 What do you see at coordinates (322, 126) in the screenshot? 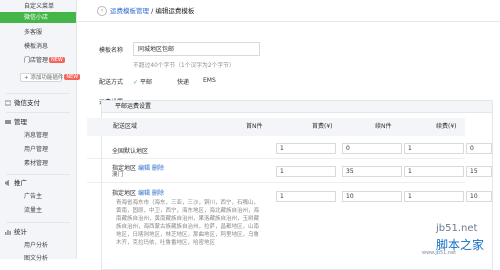
I see `column-header-first-fee: 首费(¥)` at bounding box center [322, 126].